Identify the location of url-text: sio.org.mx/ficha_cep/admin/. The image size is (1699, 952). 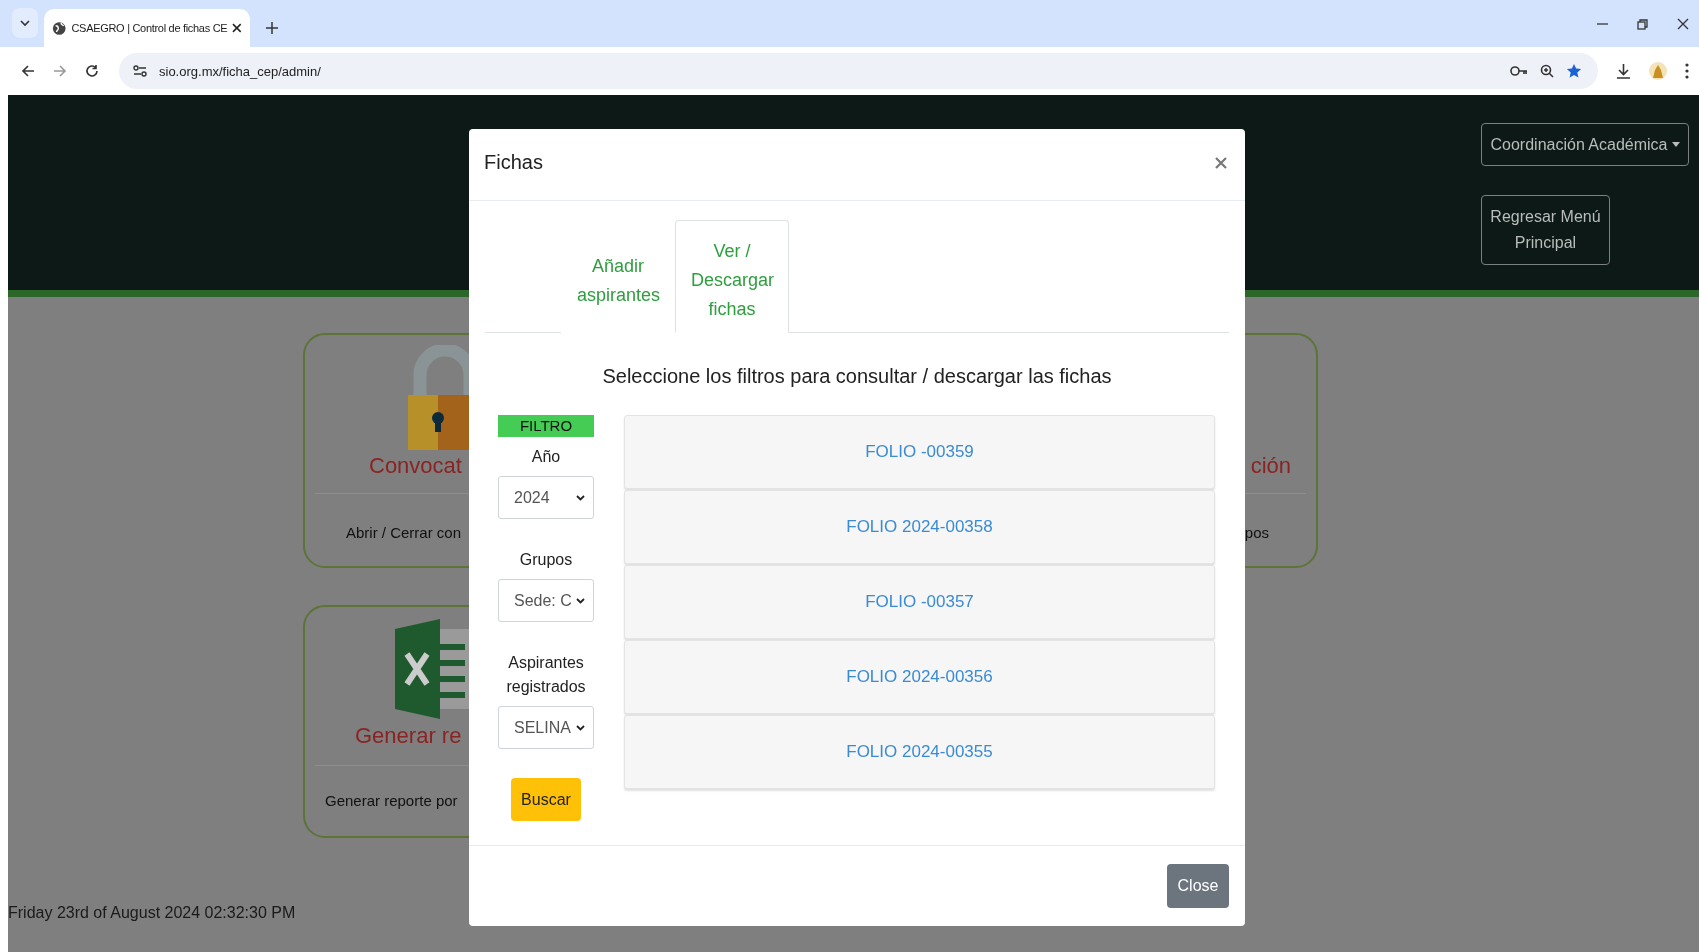
(240, 71).